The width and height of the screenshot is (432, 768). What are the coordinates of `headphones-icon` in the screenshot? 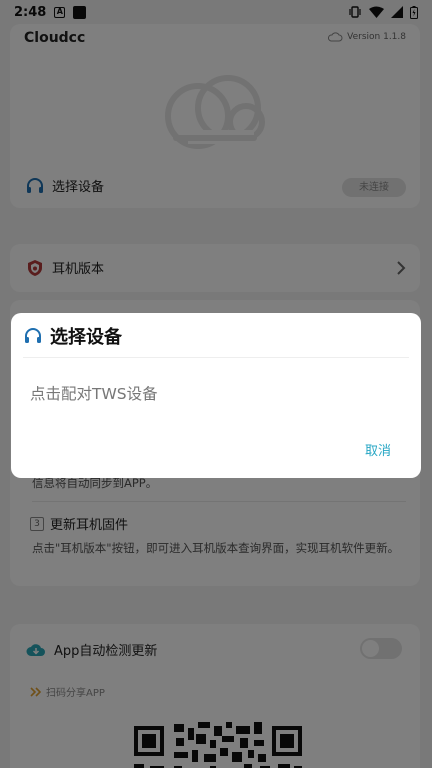 It's located at (33, 335).